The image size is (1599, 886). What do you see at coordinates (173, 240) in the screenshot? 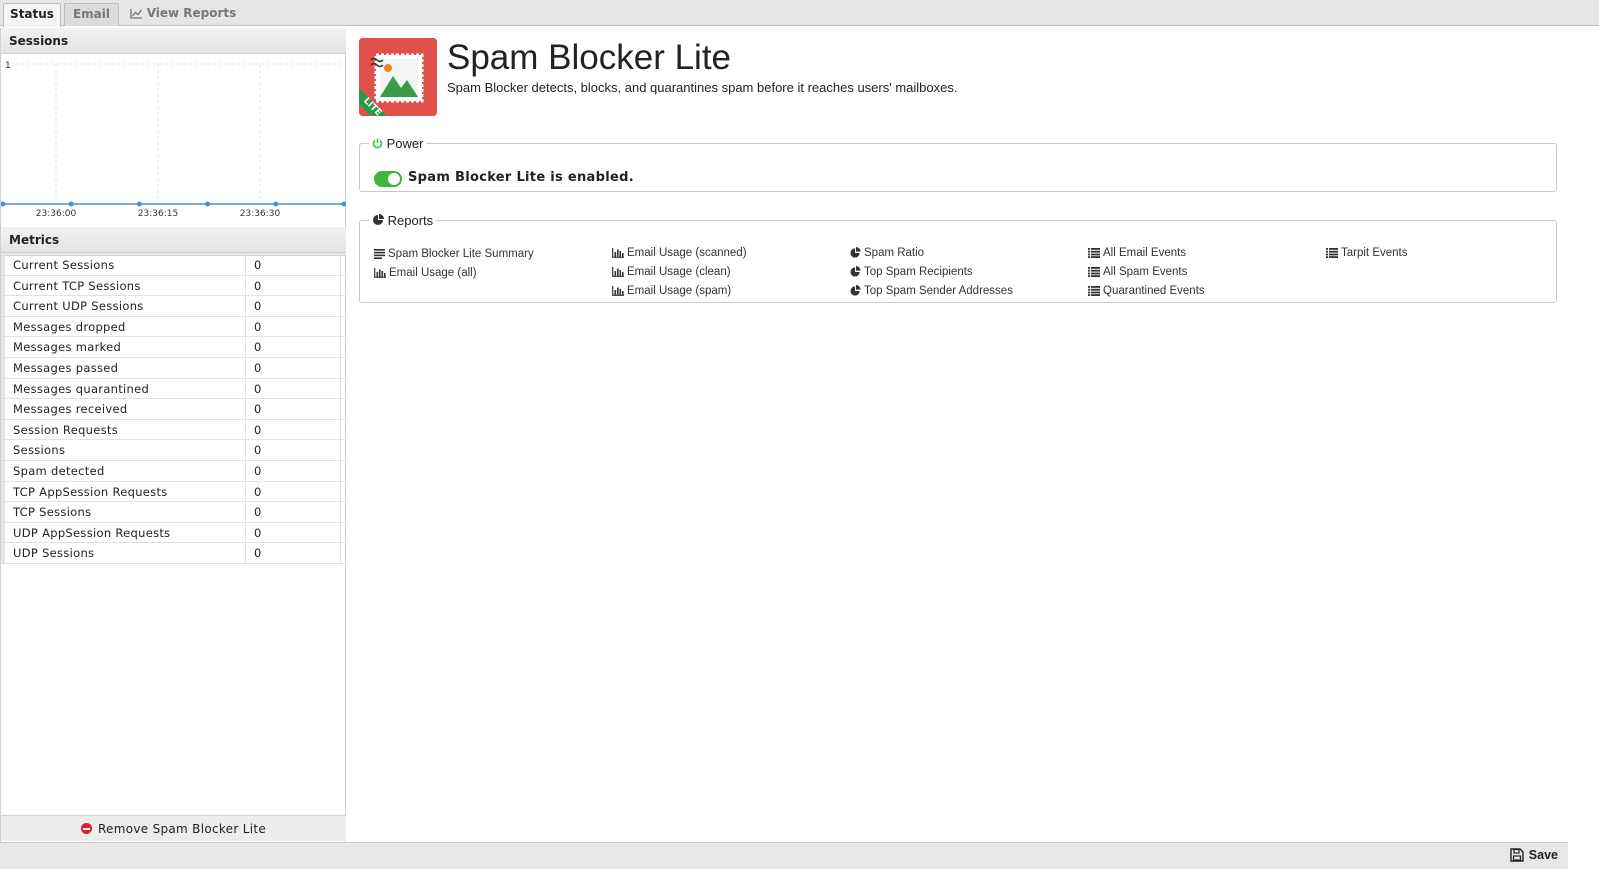
I see `metrics-panel-header: Metrics` at bounding box center [173, 240].